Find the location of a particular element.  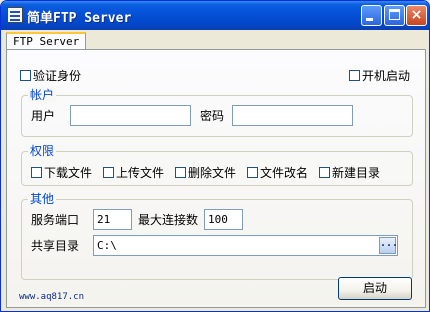

user-label: 用户 is located at coordinates (43, 116).